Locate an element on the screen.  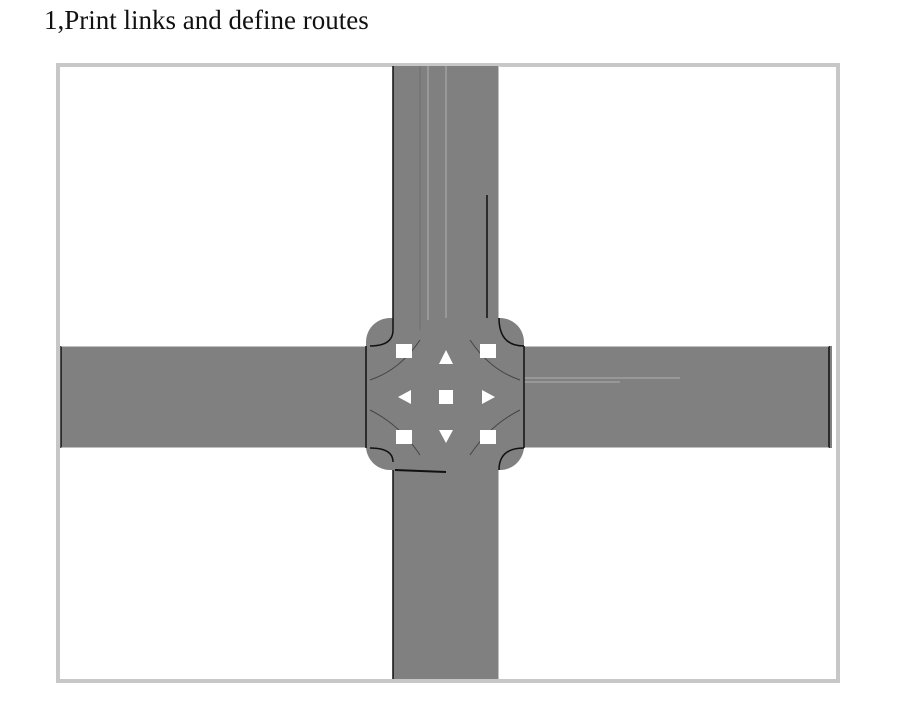
center-square is located at coordinates (446, 397).